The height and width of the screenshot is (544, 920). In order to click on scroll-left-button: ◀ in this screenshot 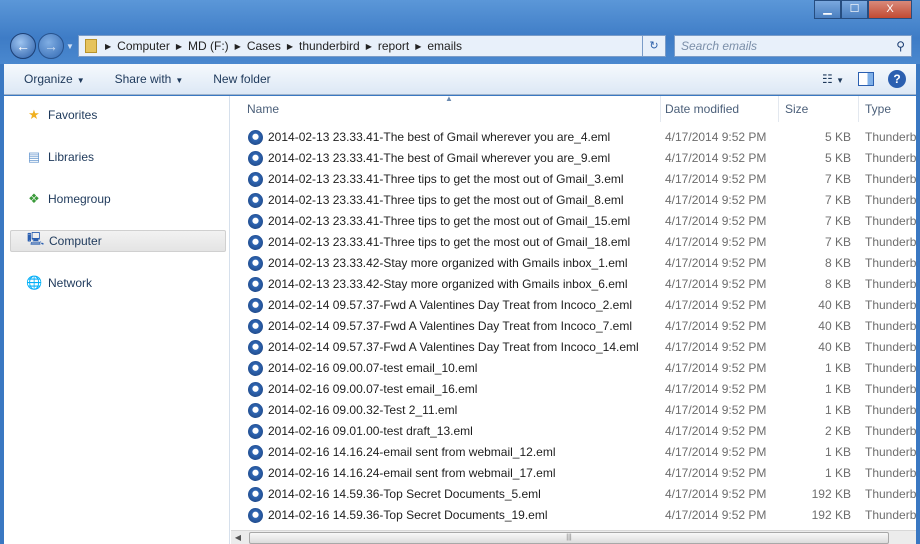, I will do `click(238, 537)`.